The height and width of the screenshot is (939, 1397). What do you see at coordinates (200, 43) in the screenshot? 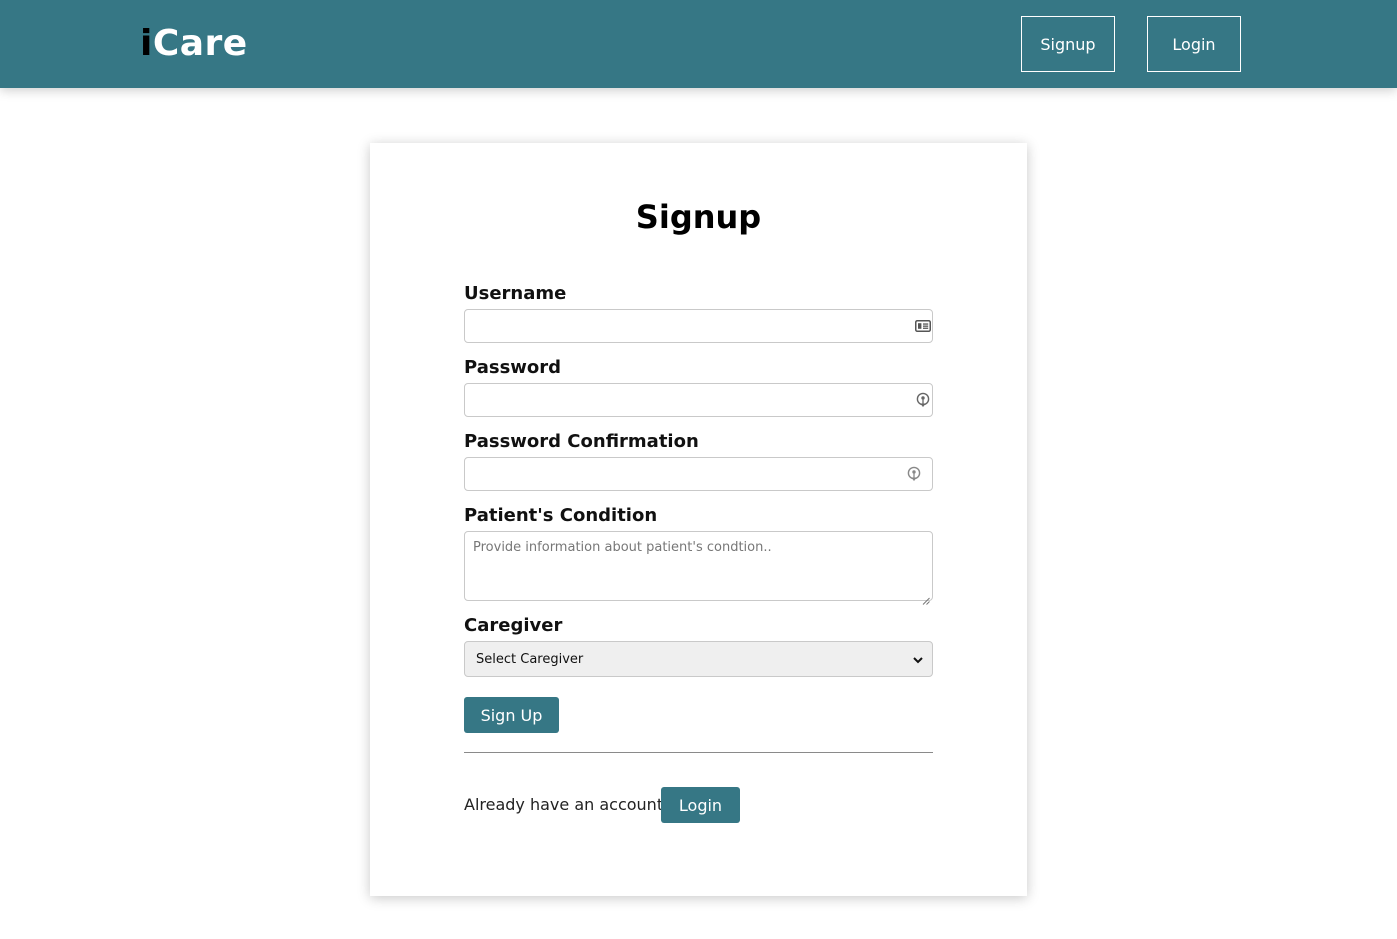
I see `brand-logo-text: Care` at bounding box center [200, 43].